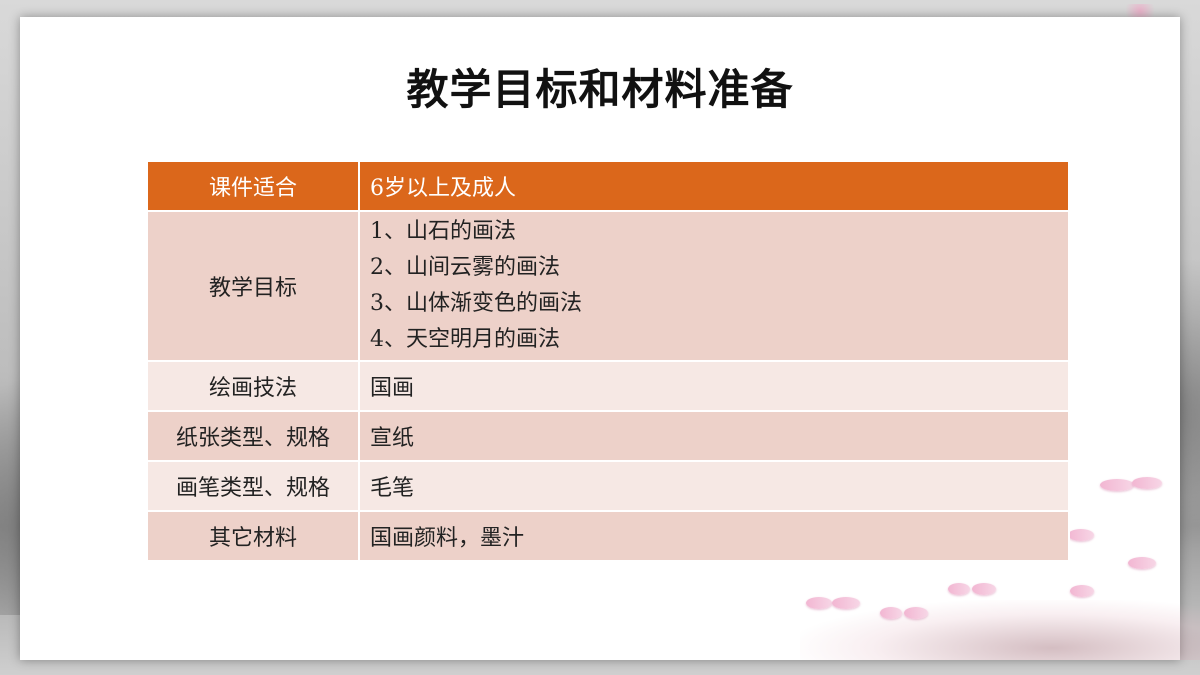 This screenshot has width=1200, height=675. Describe the element at coordinates (714, 386) in the screenshot. I see `row-value: 国画` at that location.